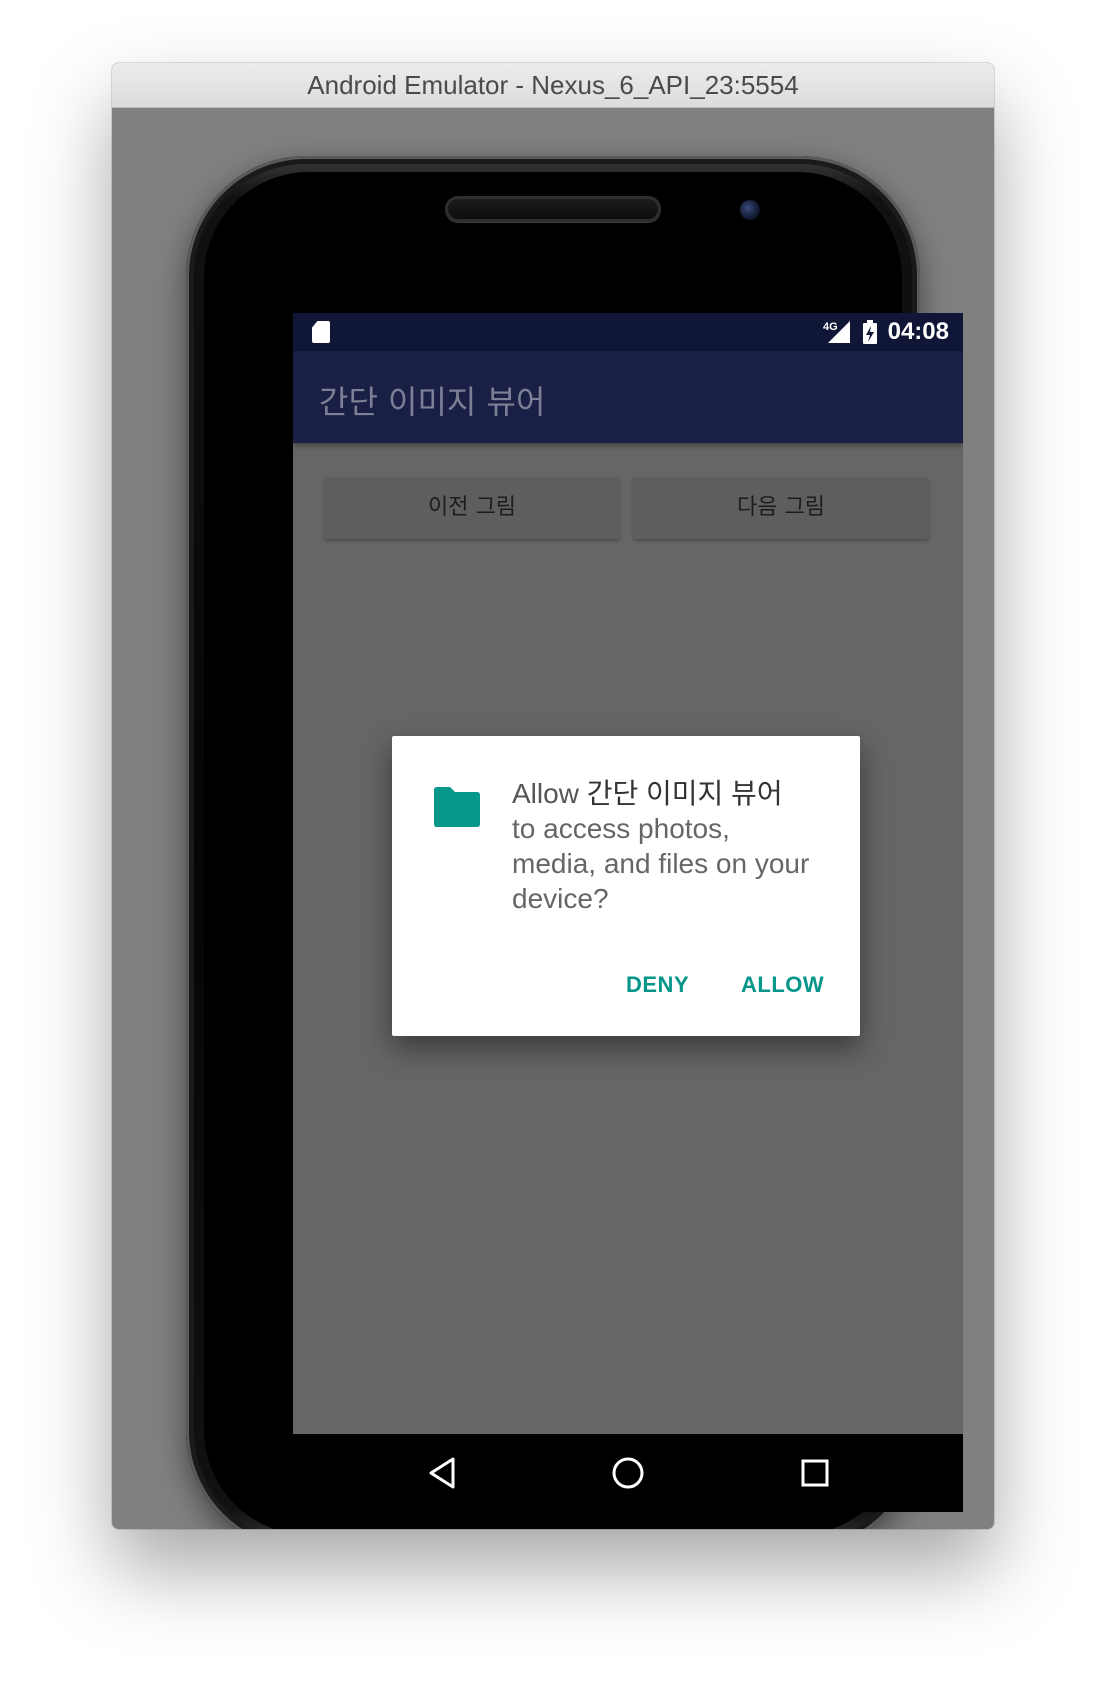 This screenshot has width=1102, height=1684. I want to click on permission-app-name: 간단 이미지 뷰어, so click(684, 793).